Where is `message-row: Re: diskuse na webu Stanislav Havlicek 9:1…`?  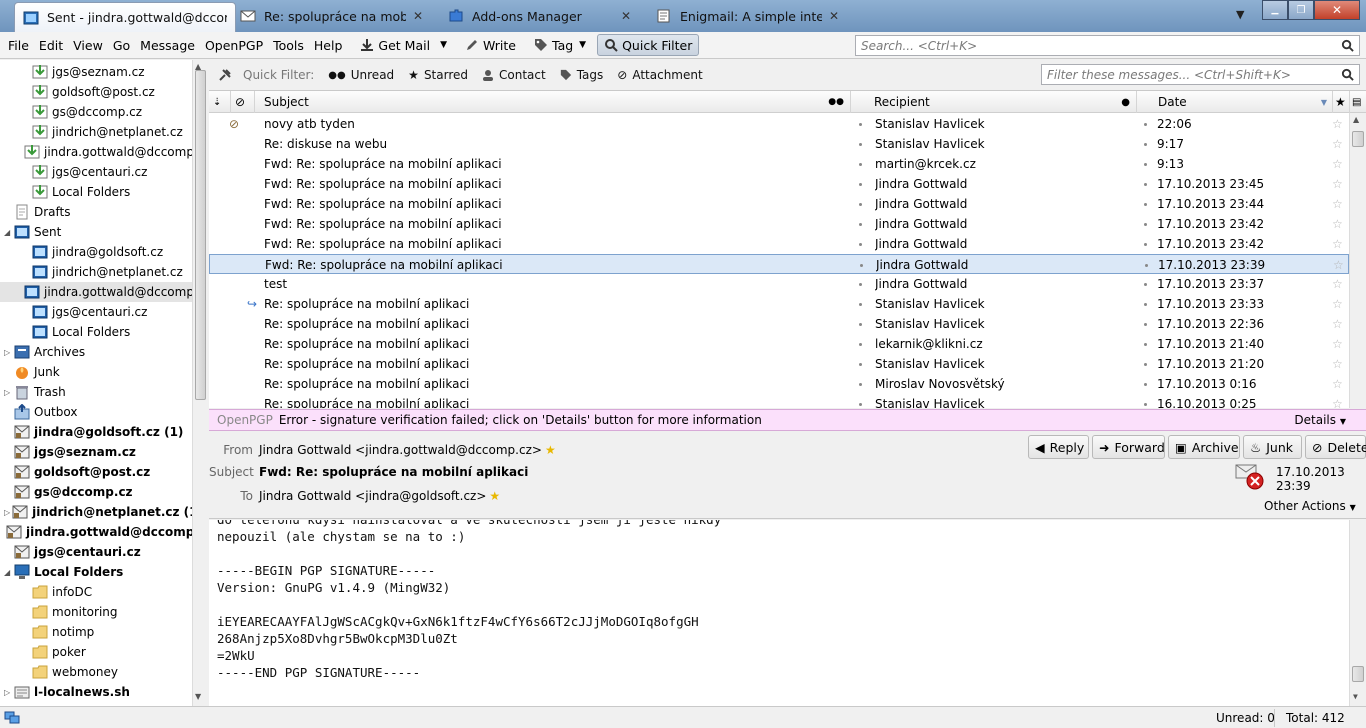 message-row: Re: diskuse na webu Stanislav Havlicek 9:1… is located at coordinates (779, 144).